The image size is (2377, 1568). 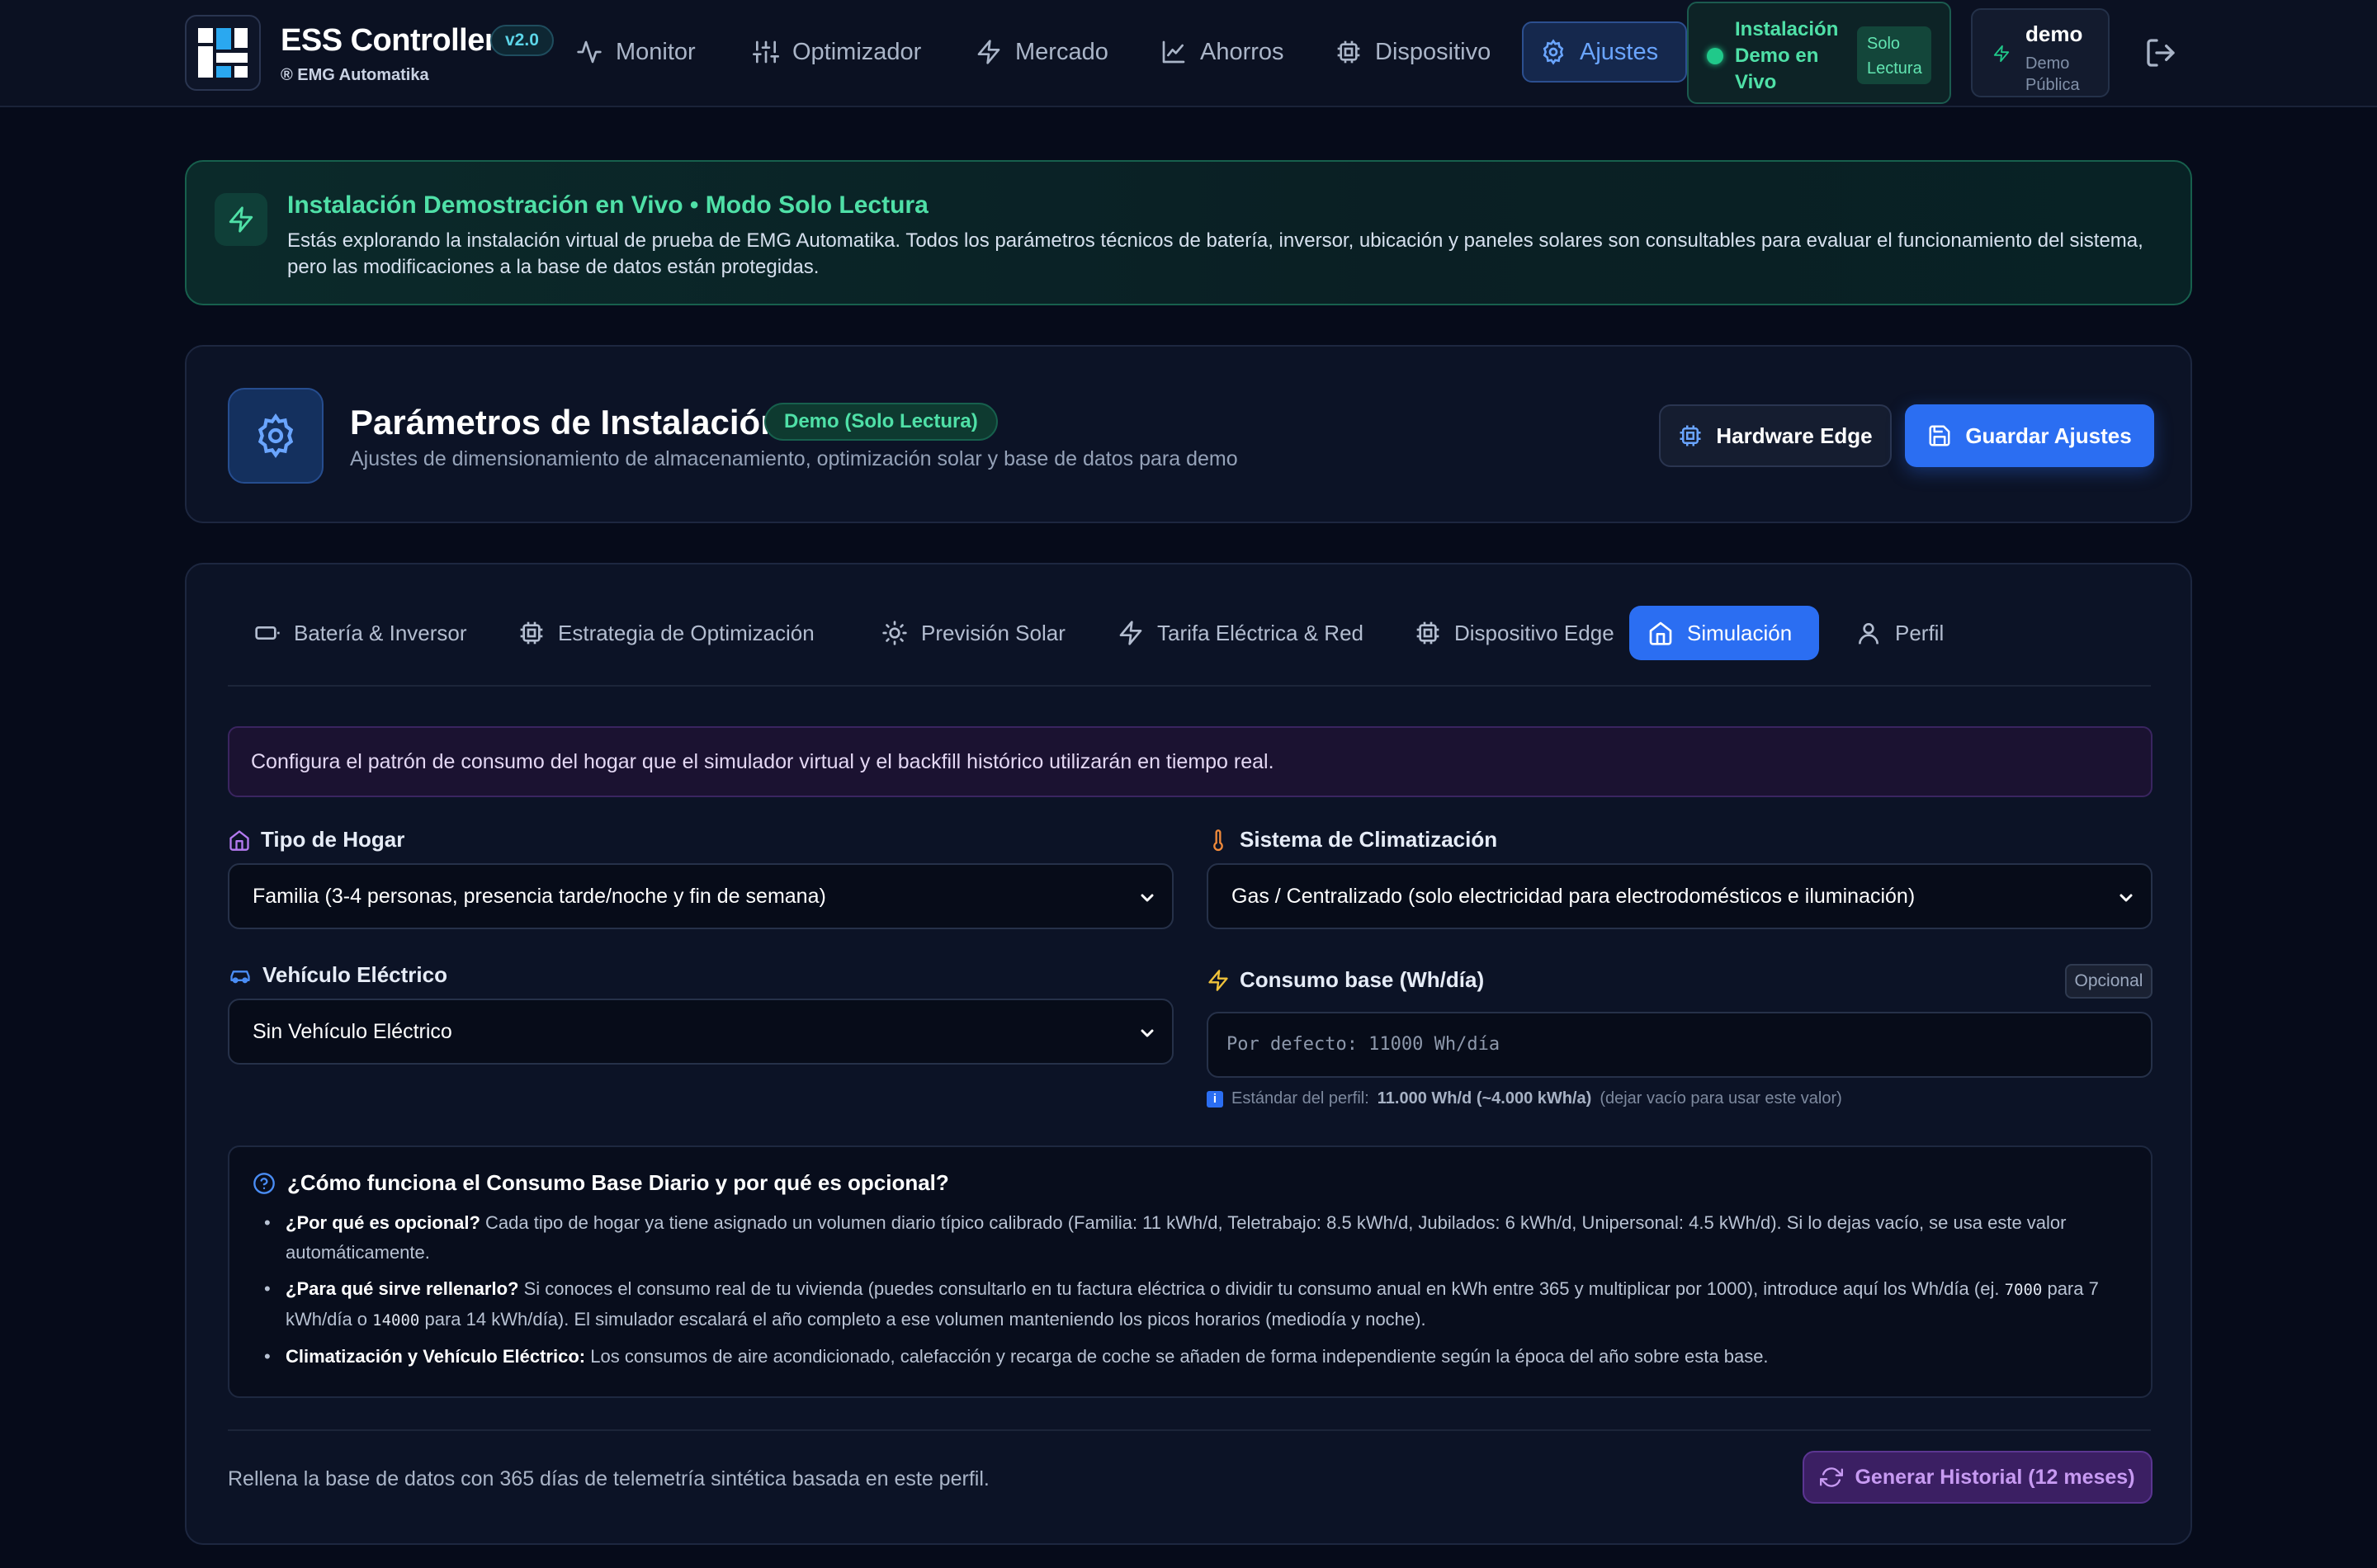 What do you see at coordinates (1215, 1099) in the screenshot?
I see `info-icon: i` at bounding box center [1215, 1099].